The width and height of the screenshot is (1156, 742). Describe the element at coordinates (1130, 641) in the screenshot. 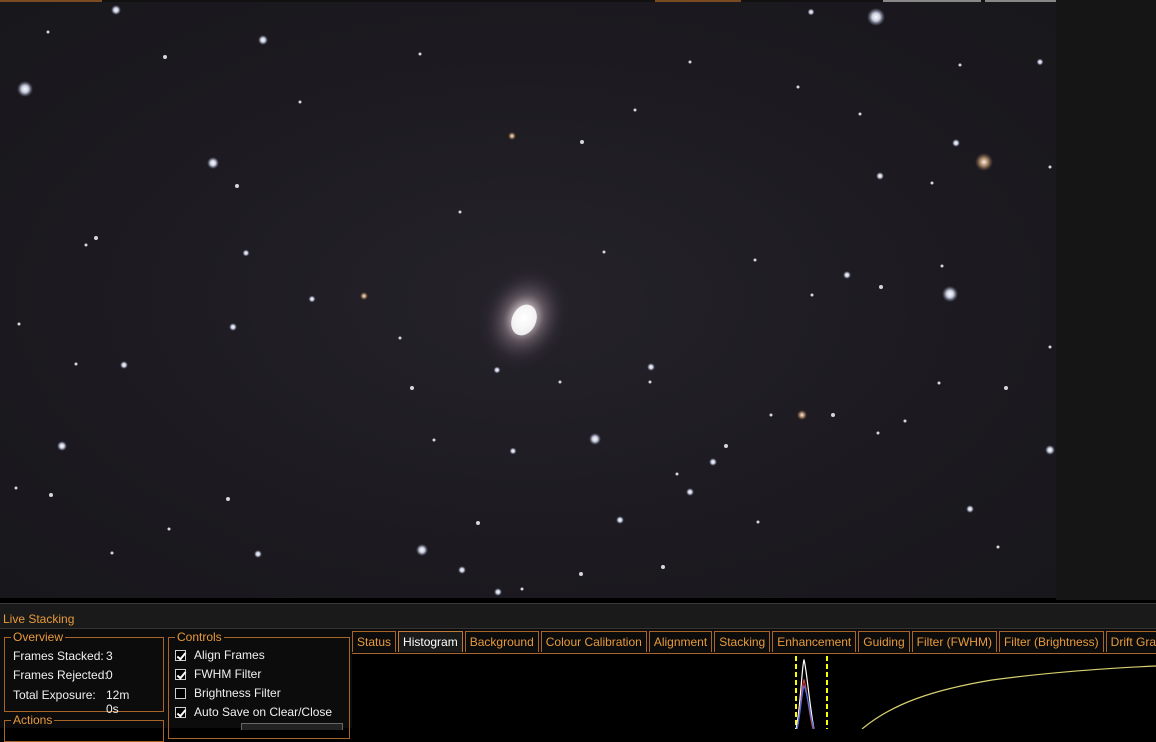

I see `tab-drift-graph: Drift Graph` at that location.